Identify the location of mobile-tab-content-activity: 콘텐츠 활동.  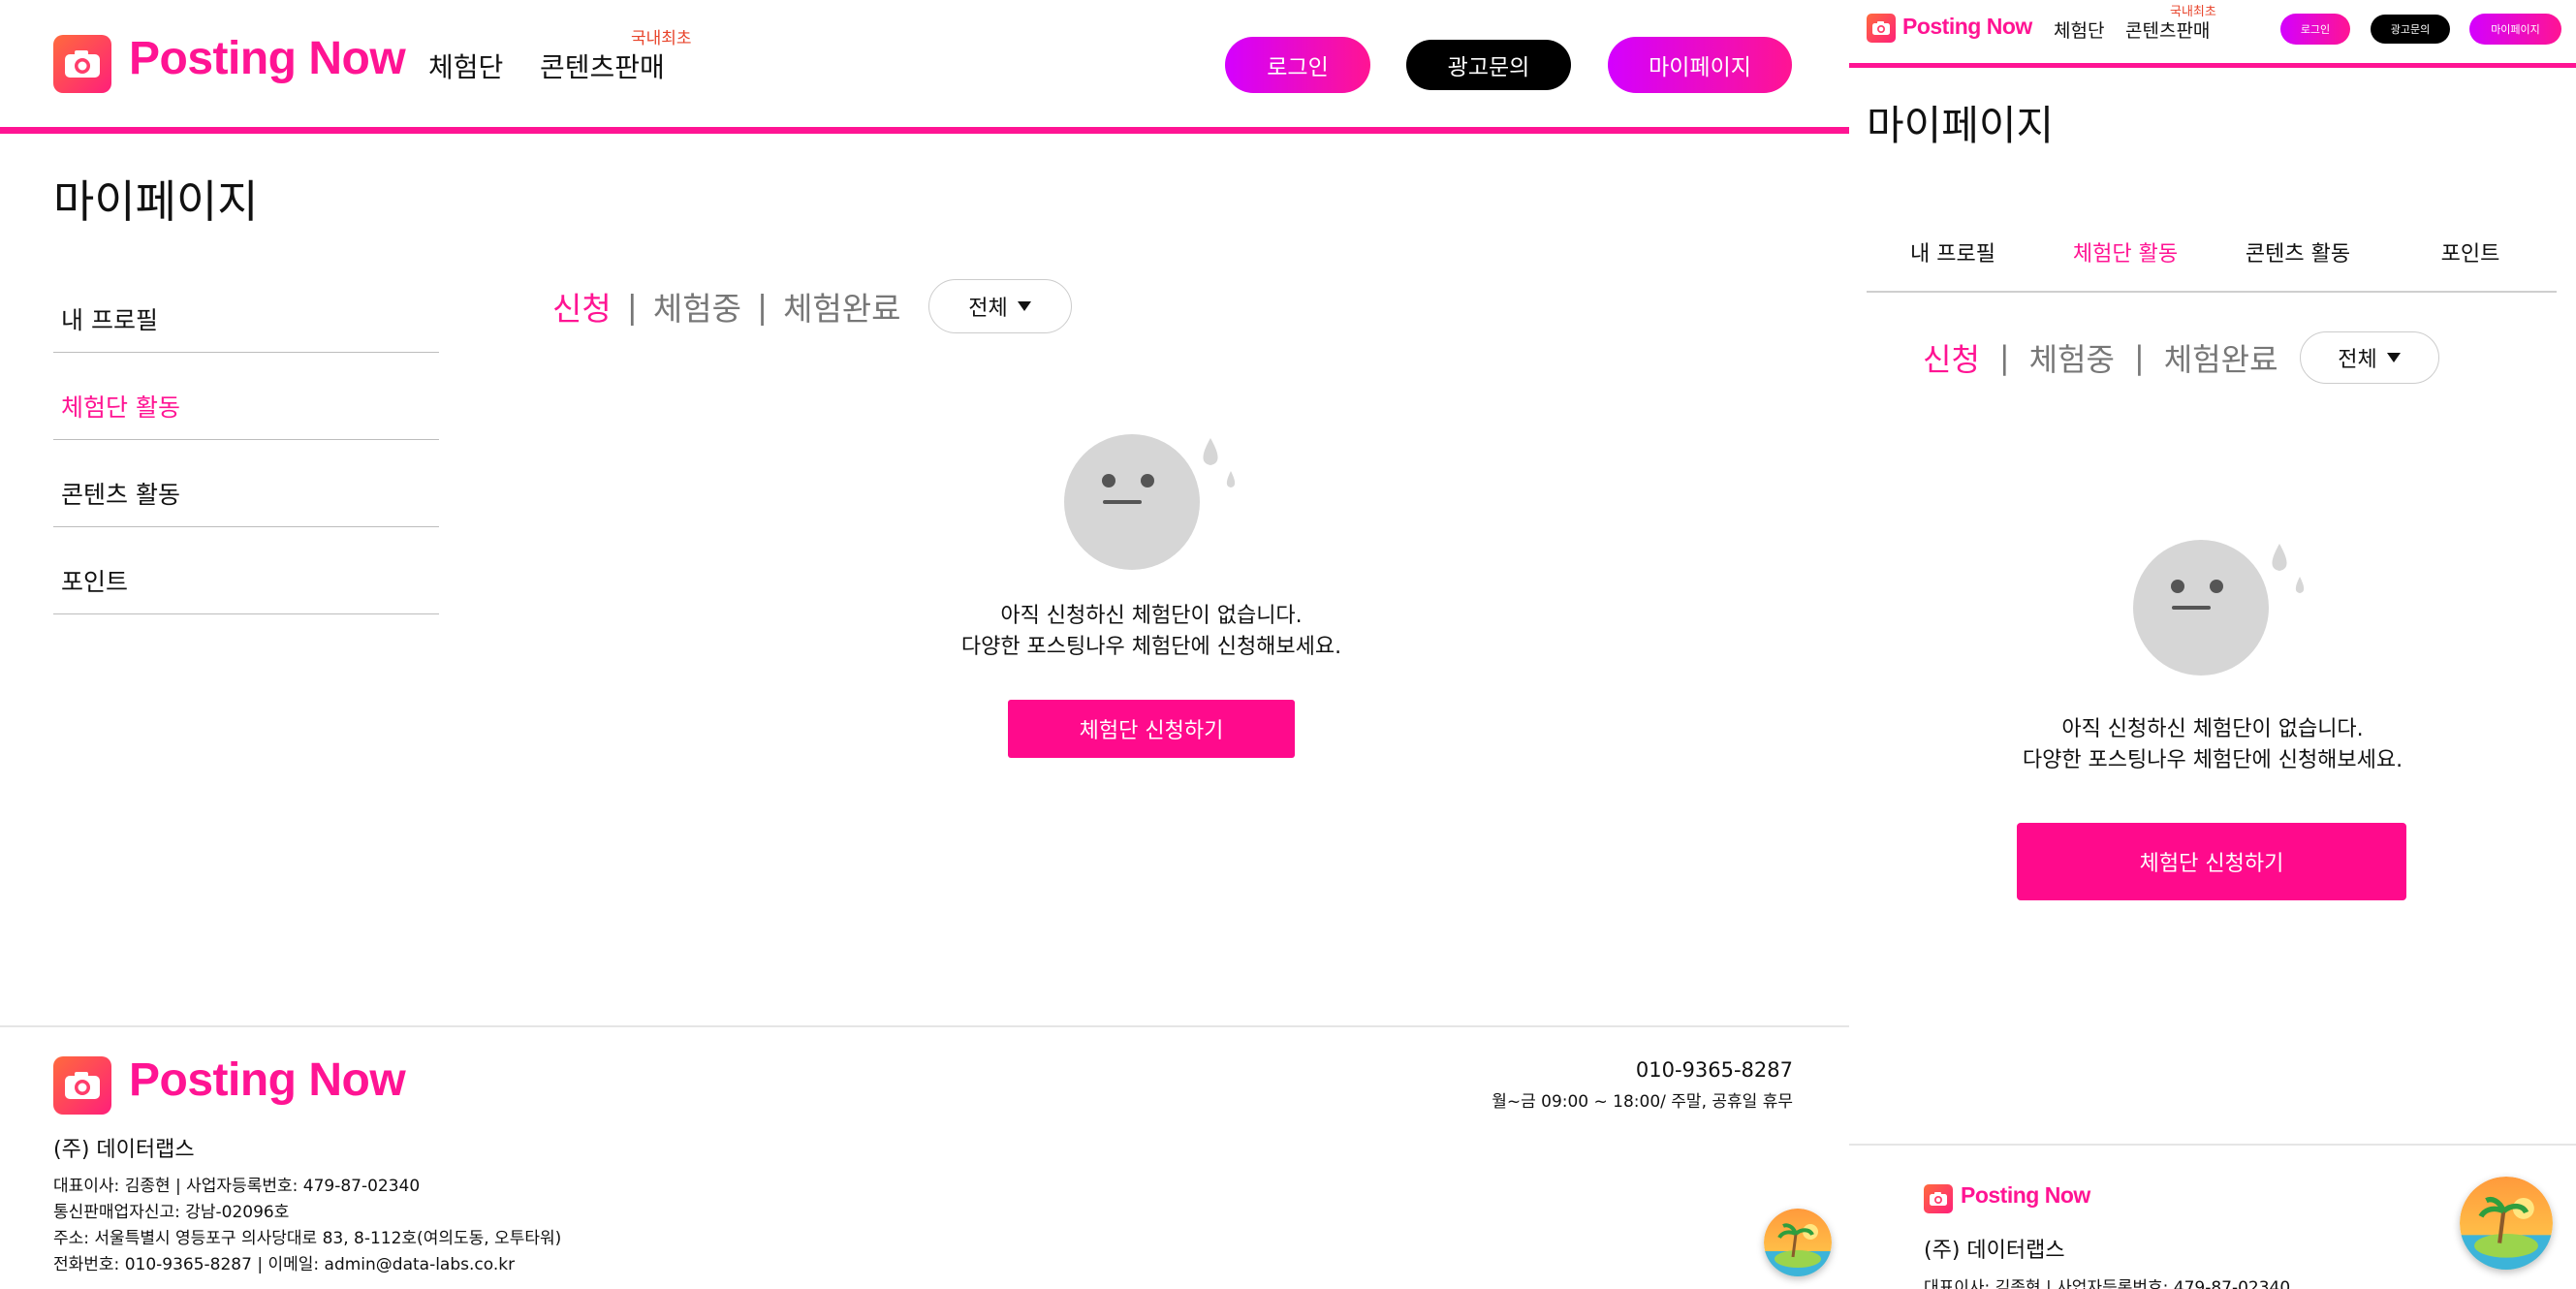
(2298, 251).